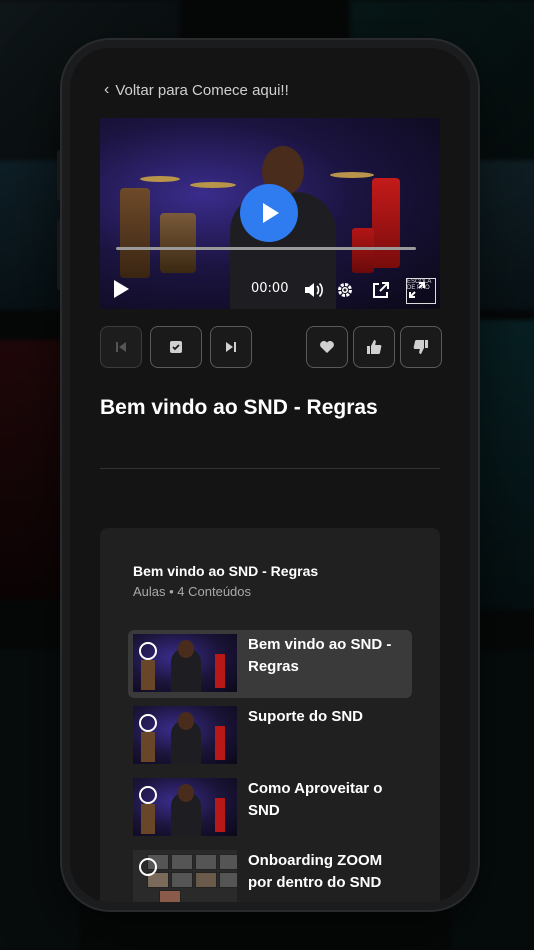  Describe the element at coordinates (315, 871) in the screenshot. I see `lesson-item-label: Onboarding ZOOM por dentro do SND` at that location.